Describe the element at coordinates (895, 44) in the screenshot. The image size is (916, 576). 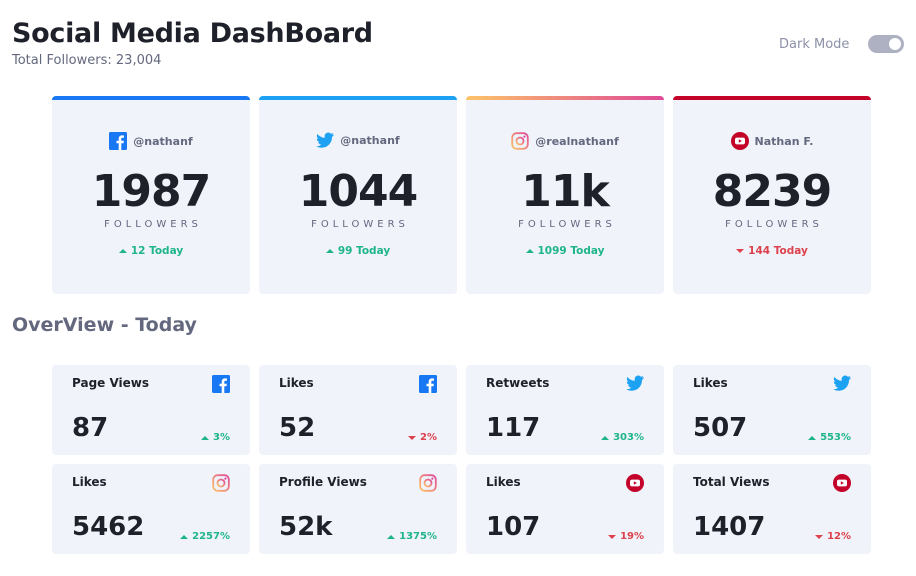
I see `toggle-knob` at that location.